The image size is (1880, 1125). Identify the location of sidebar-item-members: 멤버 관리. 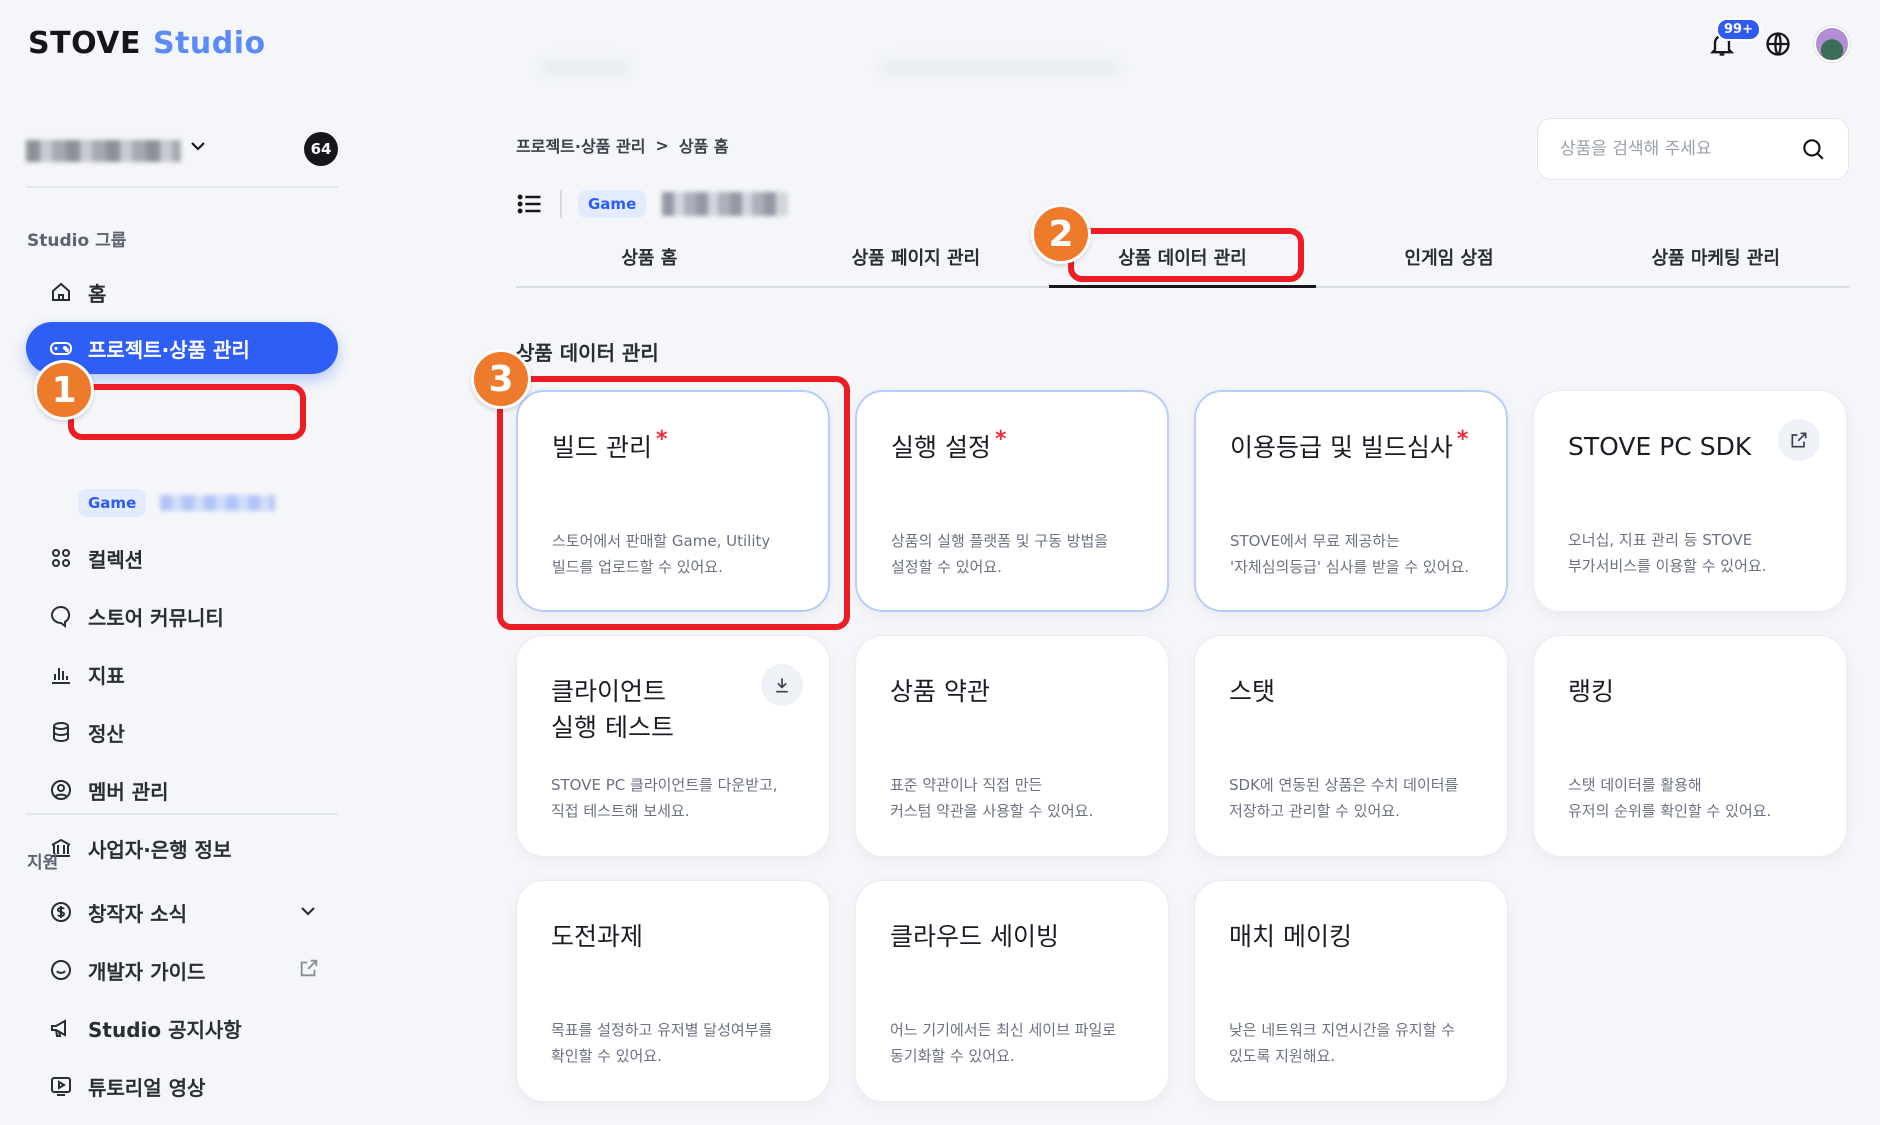
(182, 790).